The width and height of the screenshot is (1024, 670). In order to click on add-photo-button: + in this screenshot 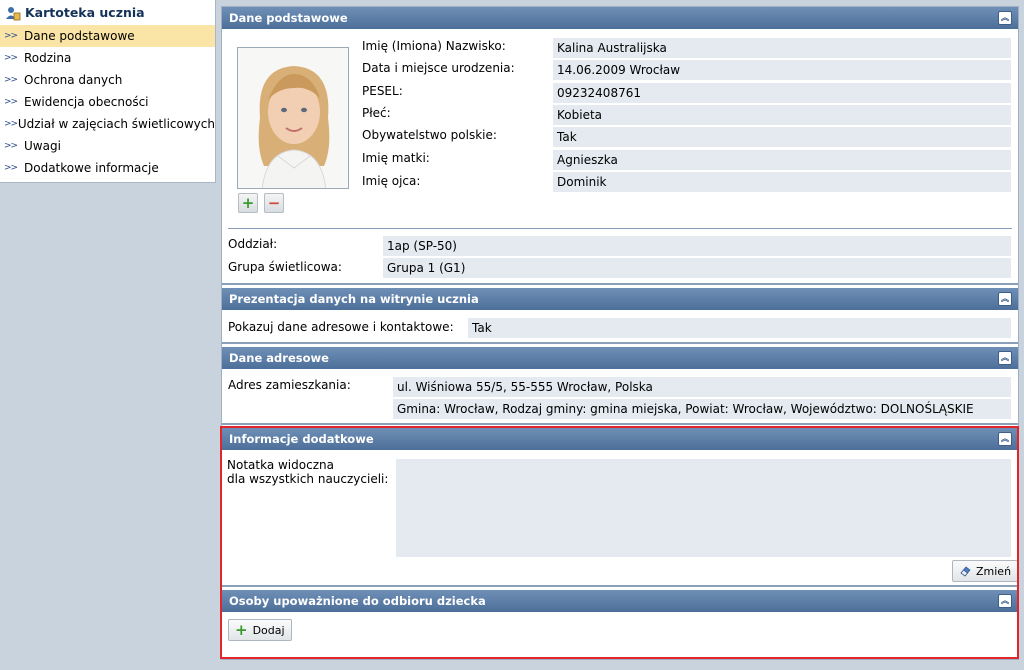, I will do `click(248, 203)`.